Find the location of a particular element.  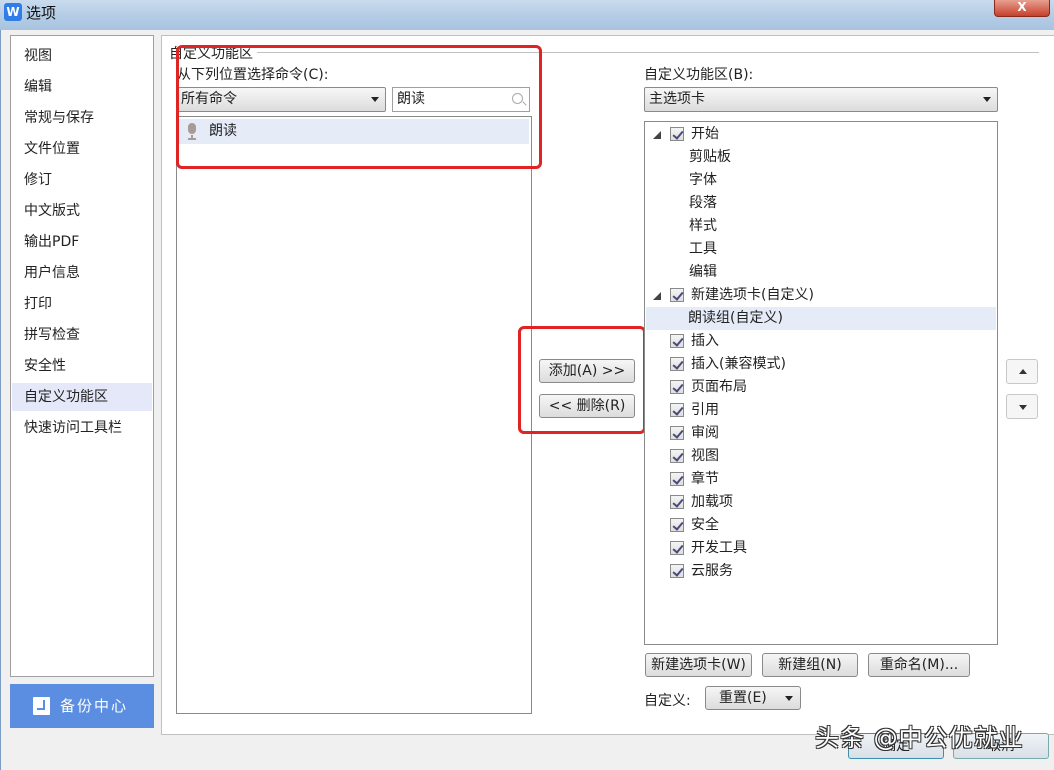

sidebar-item-export-pdf: 输出PDF is located at coordinates (82, 242).